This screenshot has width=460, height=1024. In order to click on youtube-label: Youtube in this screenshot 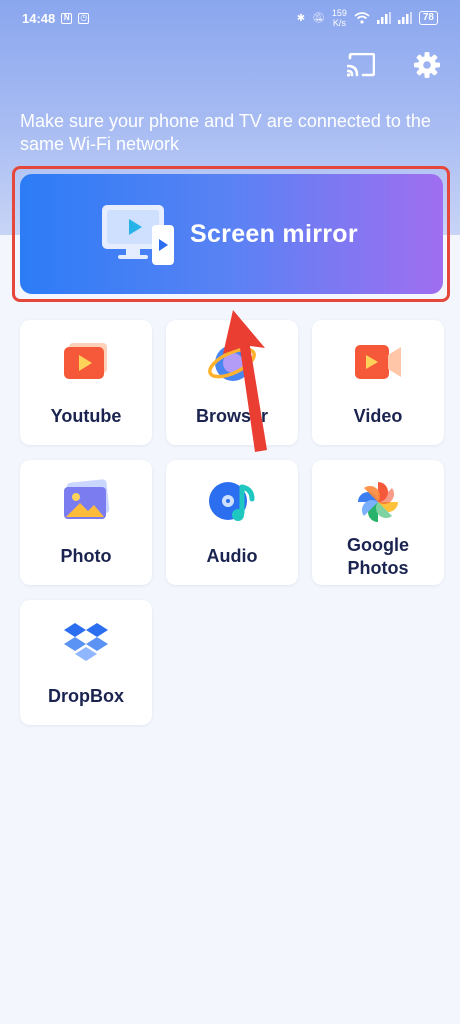, I will do `click(86, 416)`.